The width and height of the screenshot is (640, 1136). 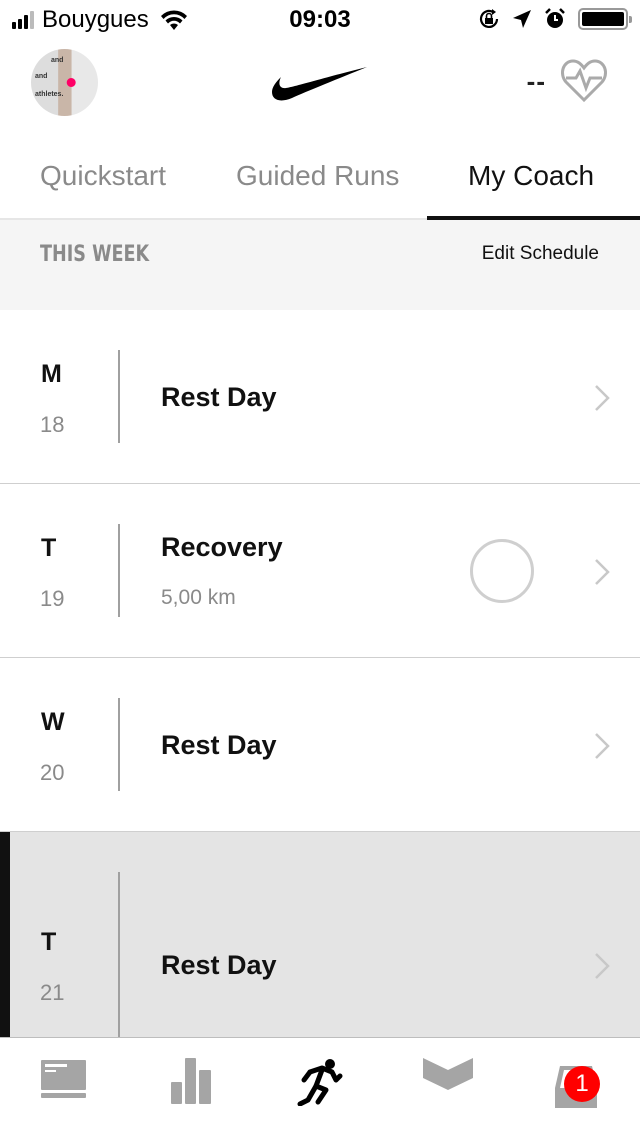 What do you see at coordinates (320, 20) in the screenshot?
I see `status-bar: Bouygues 09:03` at bounding box center [320, 20].